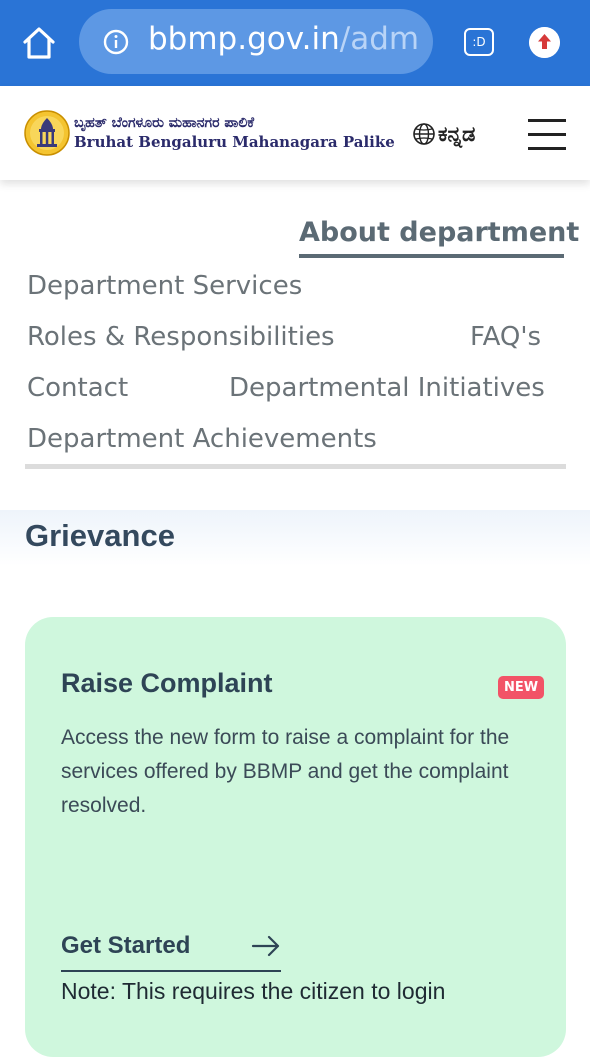 The image size is (590, 1057). I want to click on get-started-link: Get Started, so click(171, 950).